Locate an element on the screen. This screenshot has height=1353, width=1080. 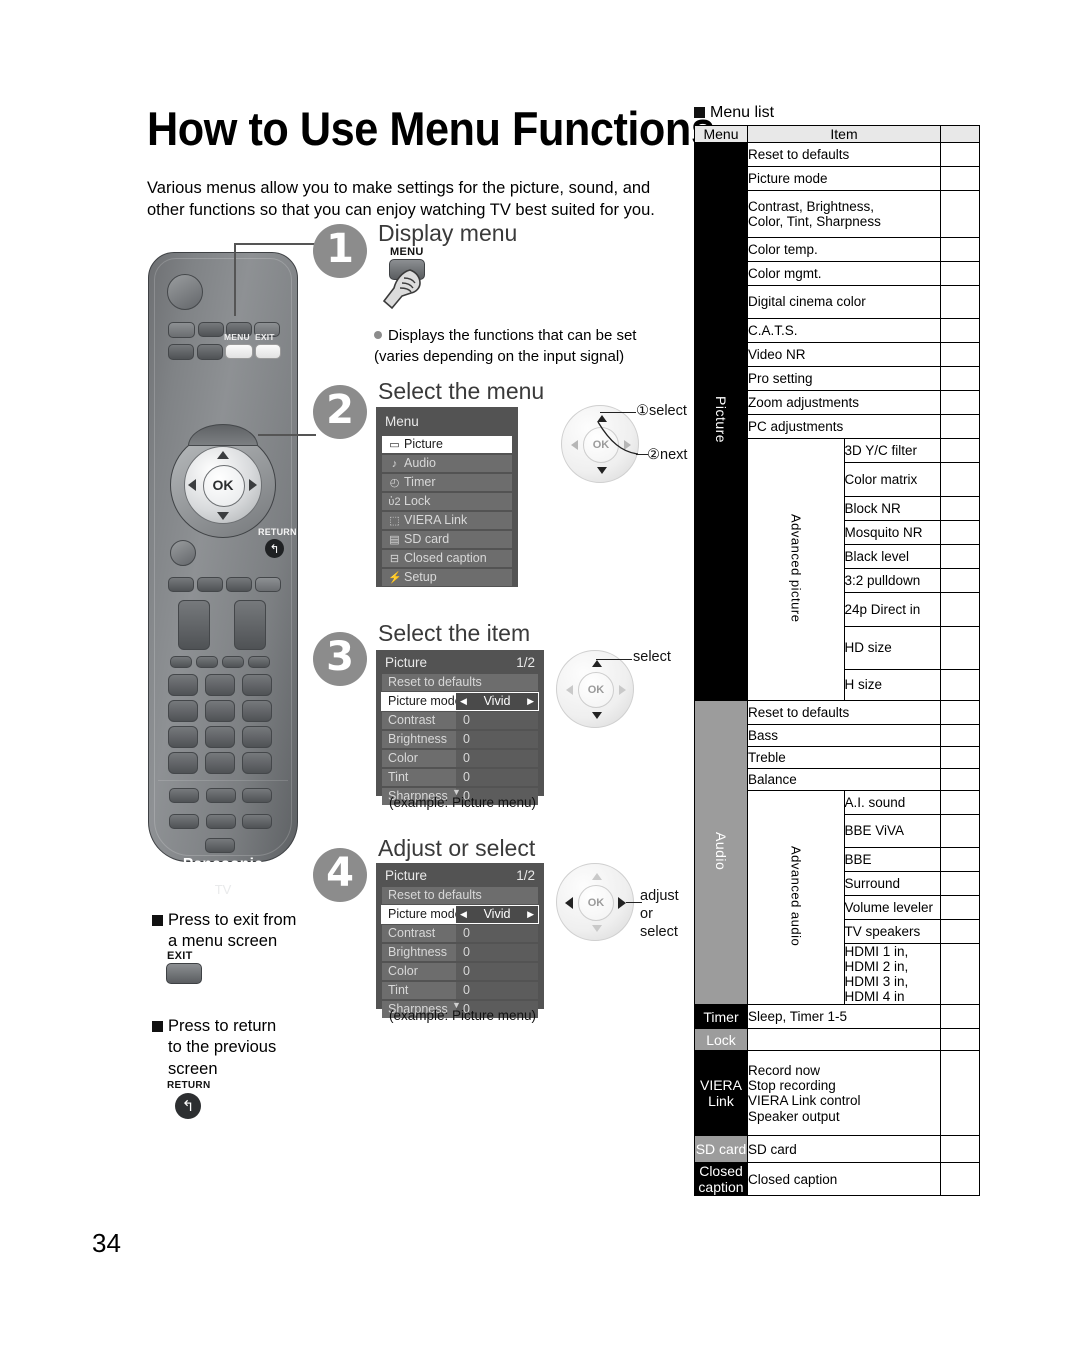
menu-list-item-cell: BBE is located at coordinates (892, 859).